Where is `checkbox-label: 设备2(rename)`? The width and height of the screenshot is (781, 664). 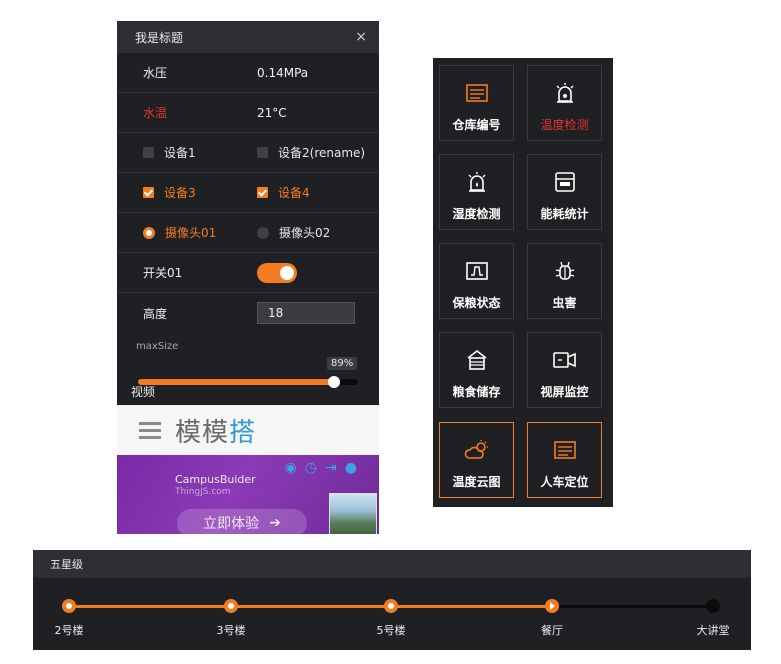
checkbox-label: 设备2(rename) is located at coordinates (322, 153).